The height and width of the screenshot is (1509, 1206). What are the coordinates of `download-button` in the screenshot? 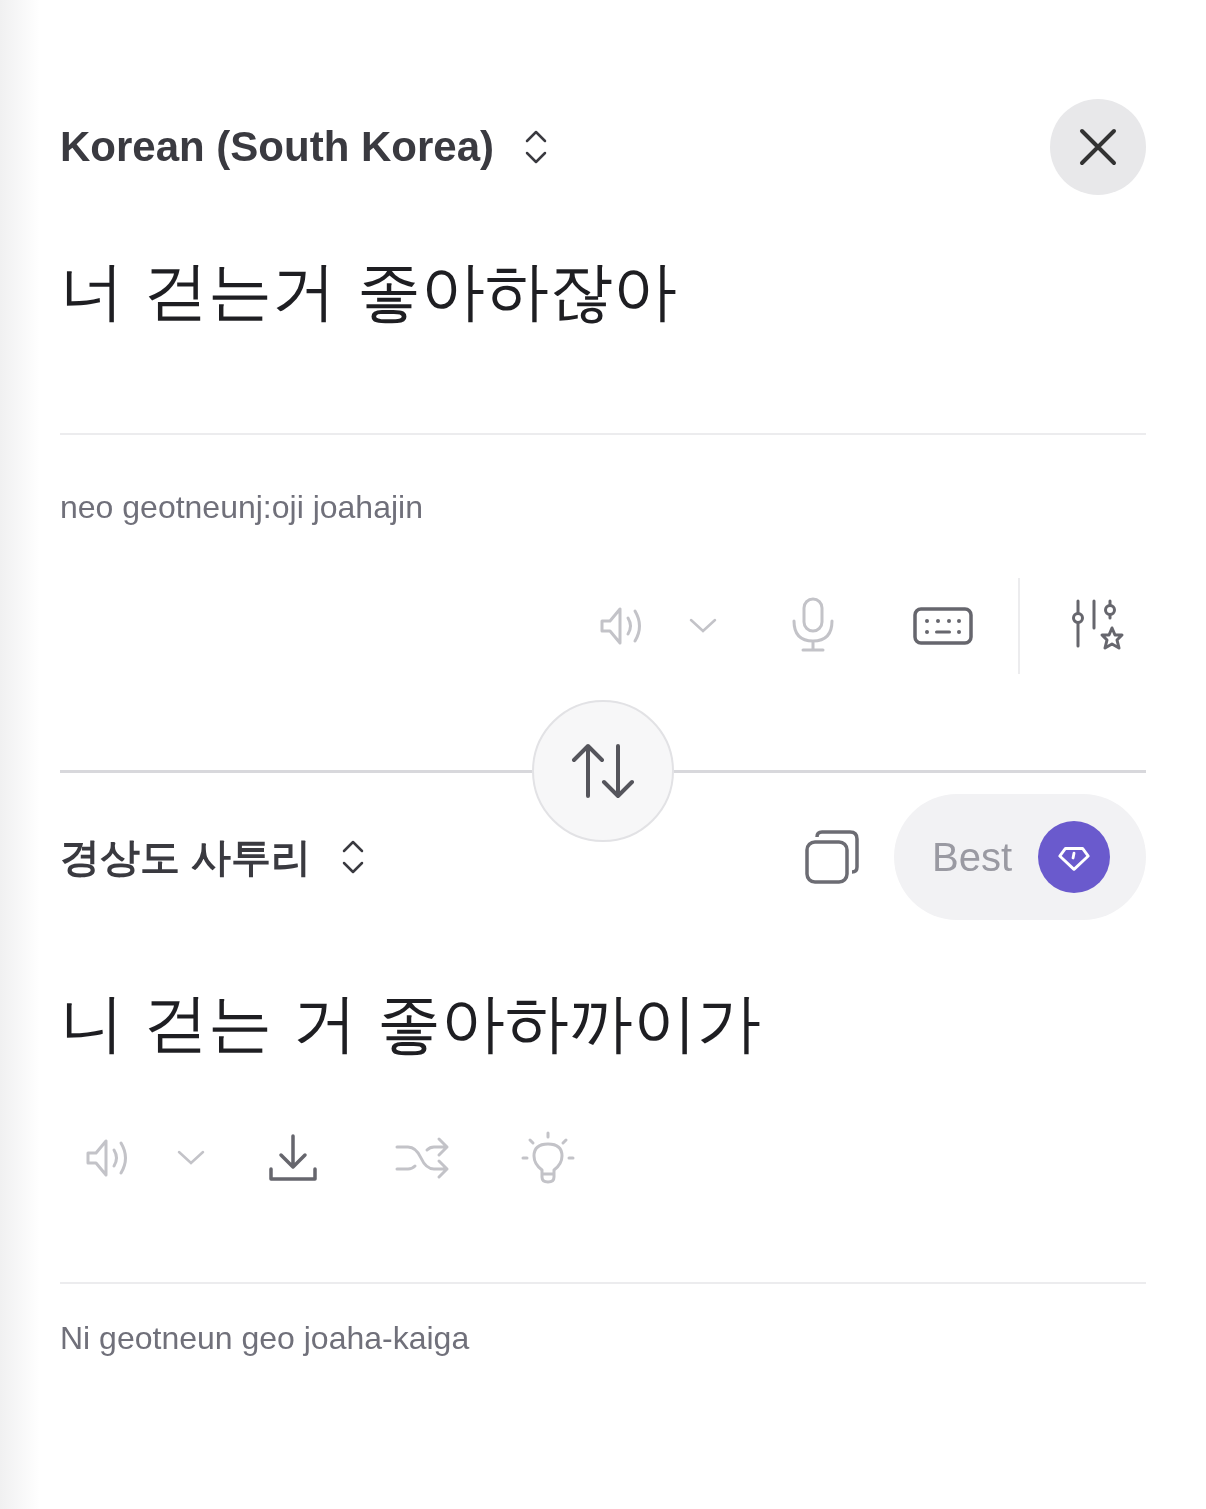 It's located at (293, 1158).